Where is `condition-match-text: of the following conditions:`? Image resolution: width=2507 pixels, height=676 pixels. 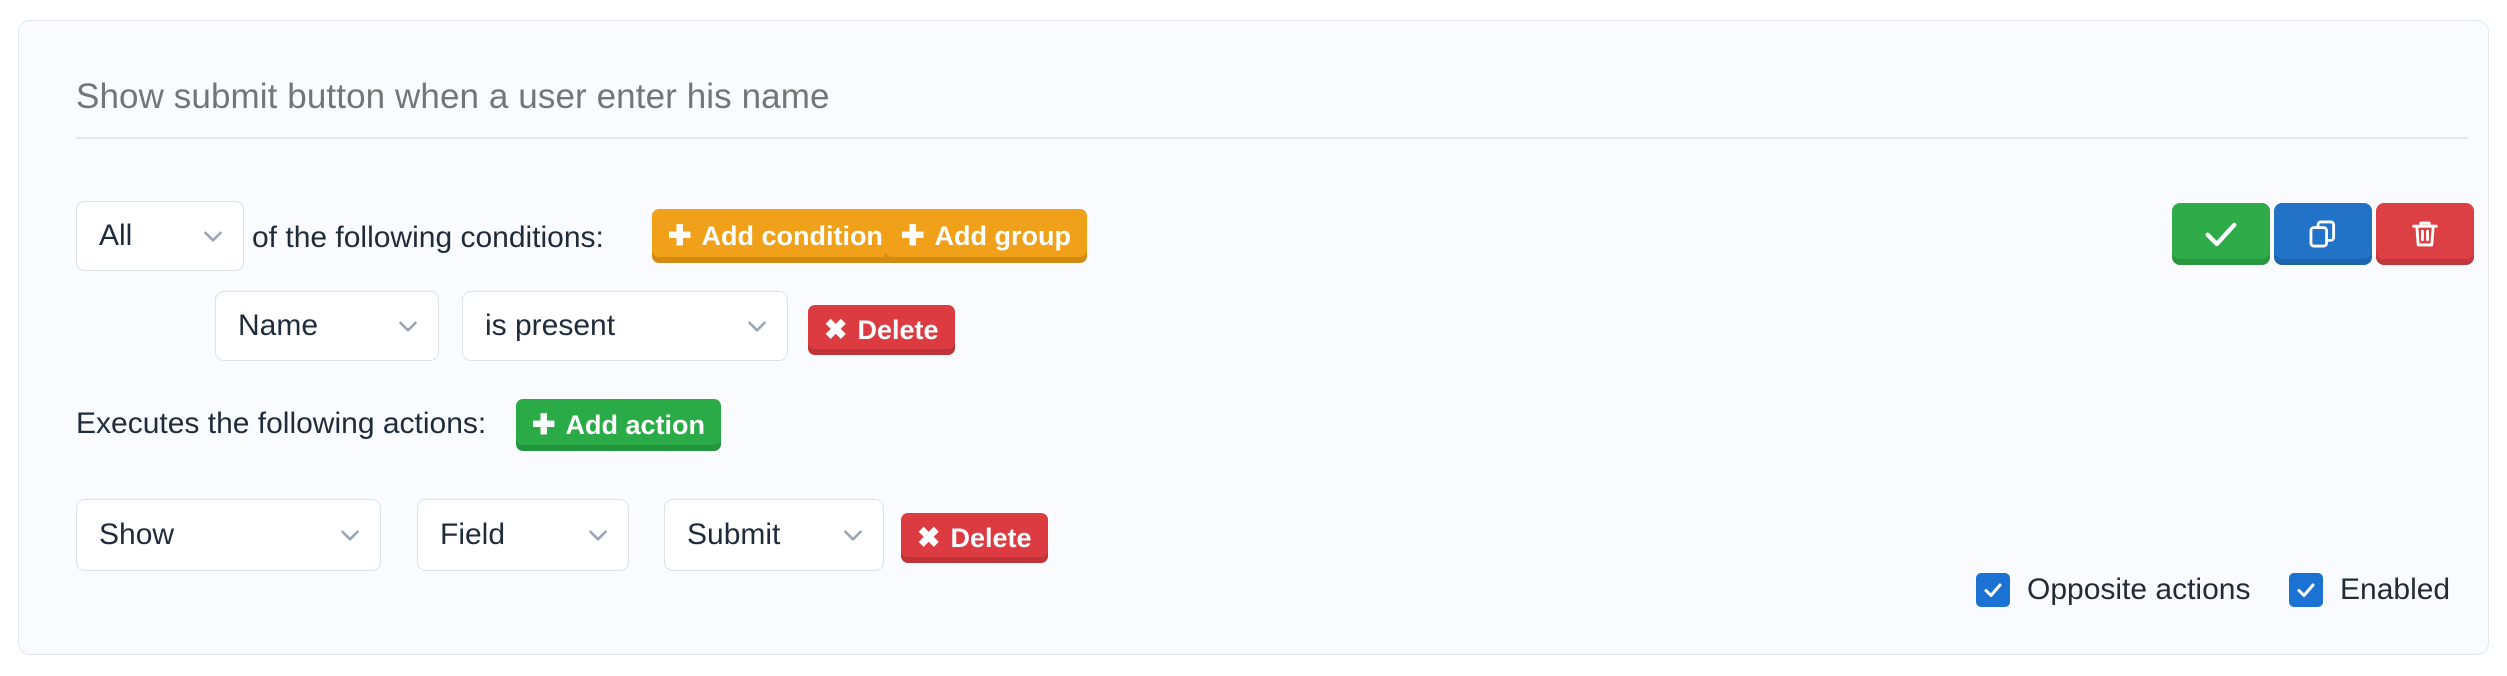 condition-match-text: of the following conditions: is located at coordinates (428, 237).